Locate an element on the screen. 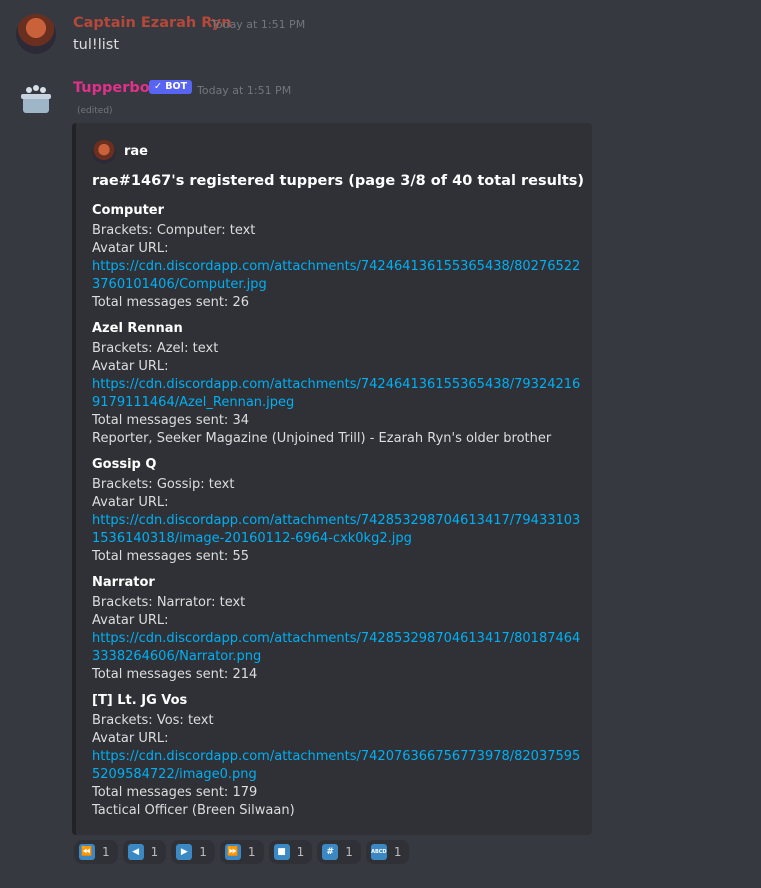 The height and width of the screenshot is (888, 761). field-description: Tactical Officer (Breen Silwaan) is located at coordinates (193, 810).